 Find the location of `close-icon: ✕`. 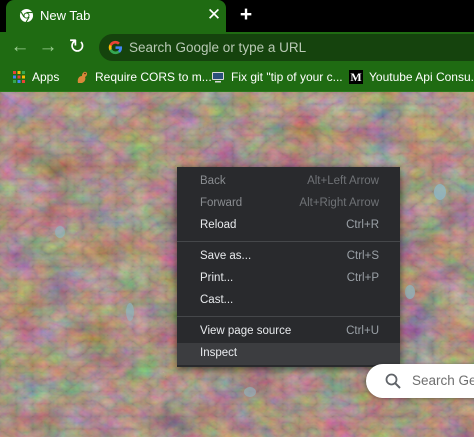

close-icon: ✕ is located at coordinates (214, 15).